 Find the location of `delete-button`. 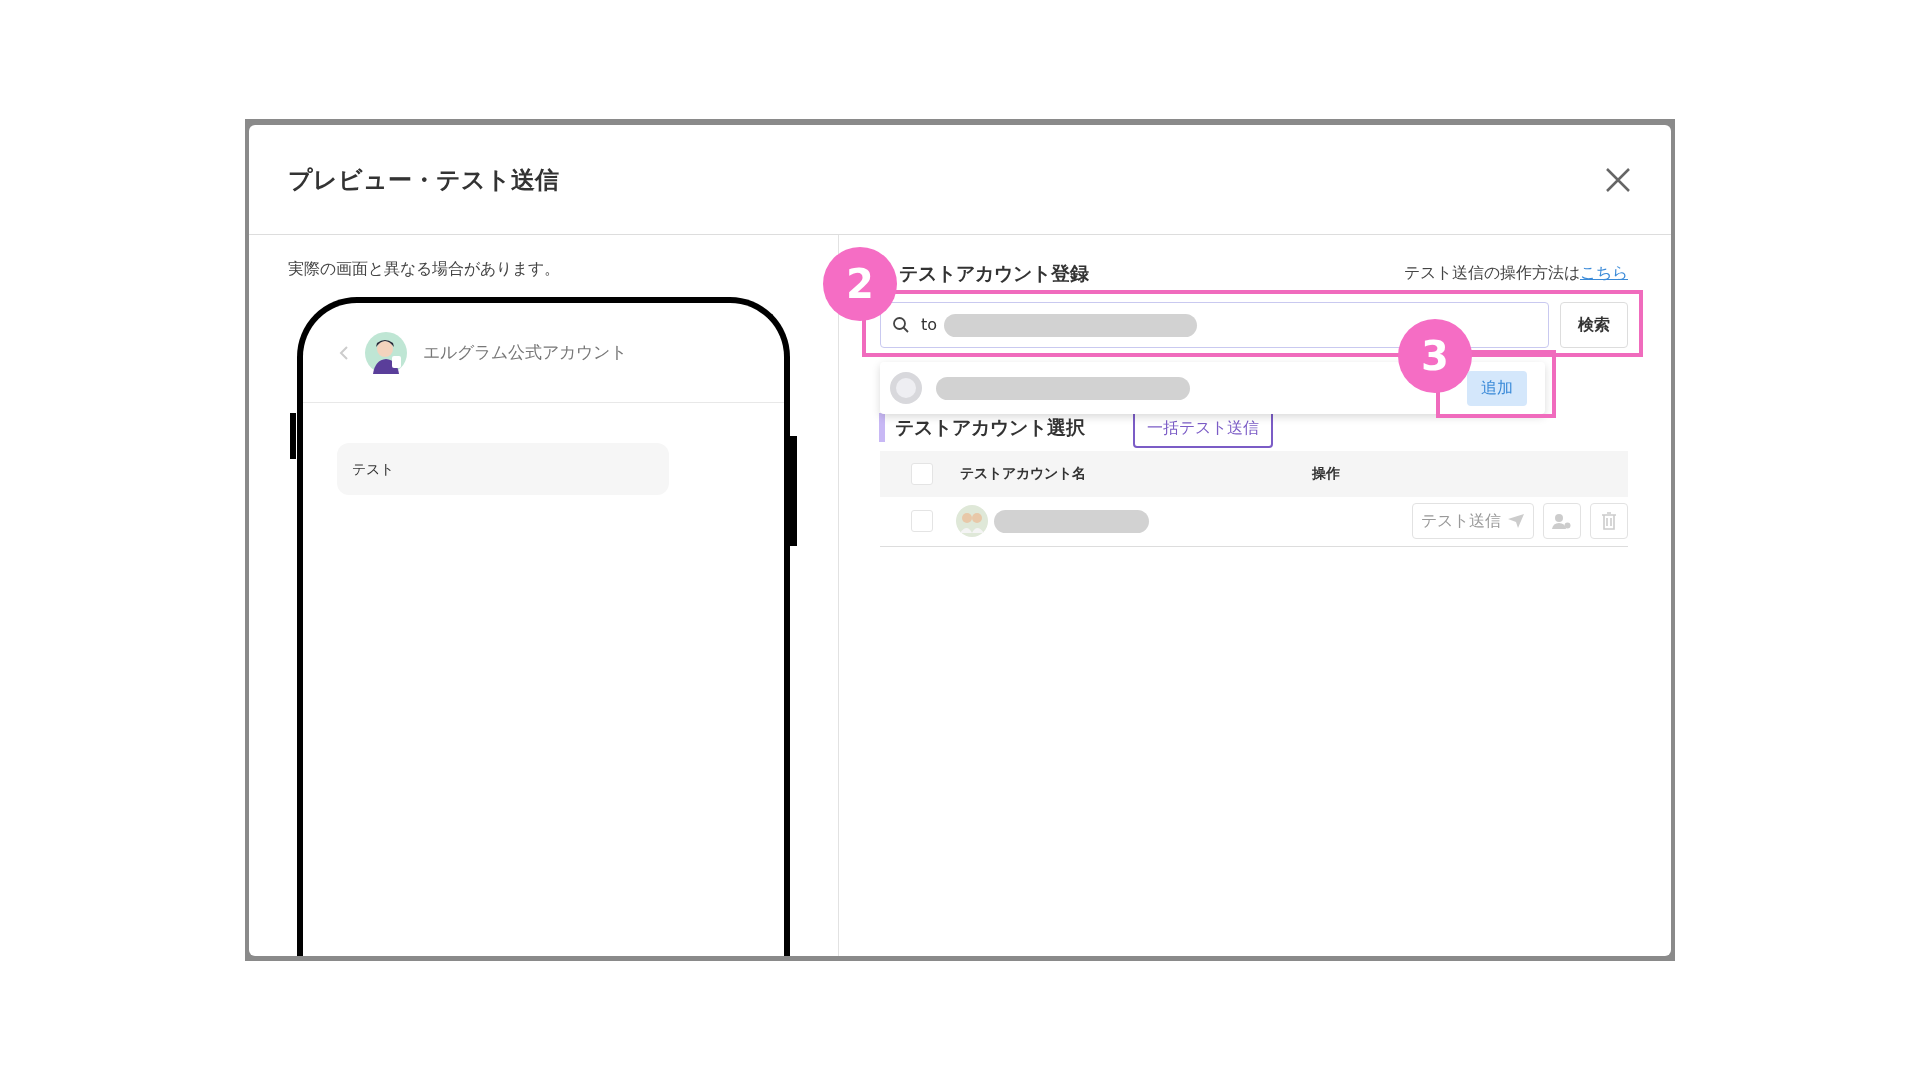

delete-button is located at coordinates (1609, 521).